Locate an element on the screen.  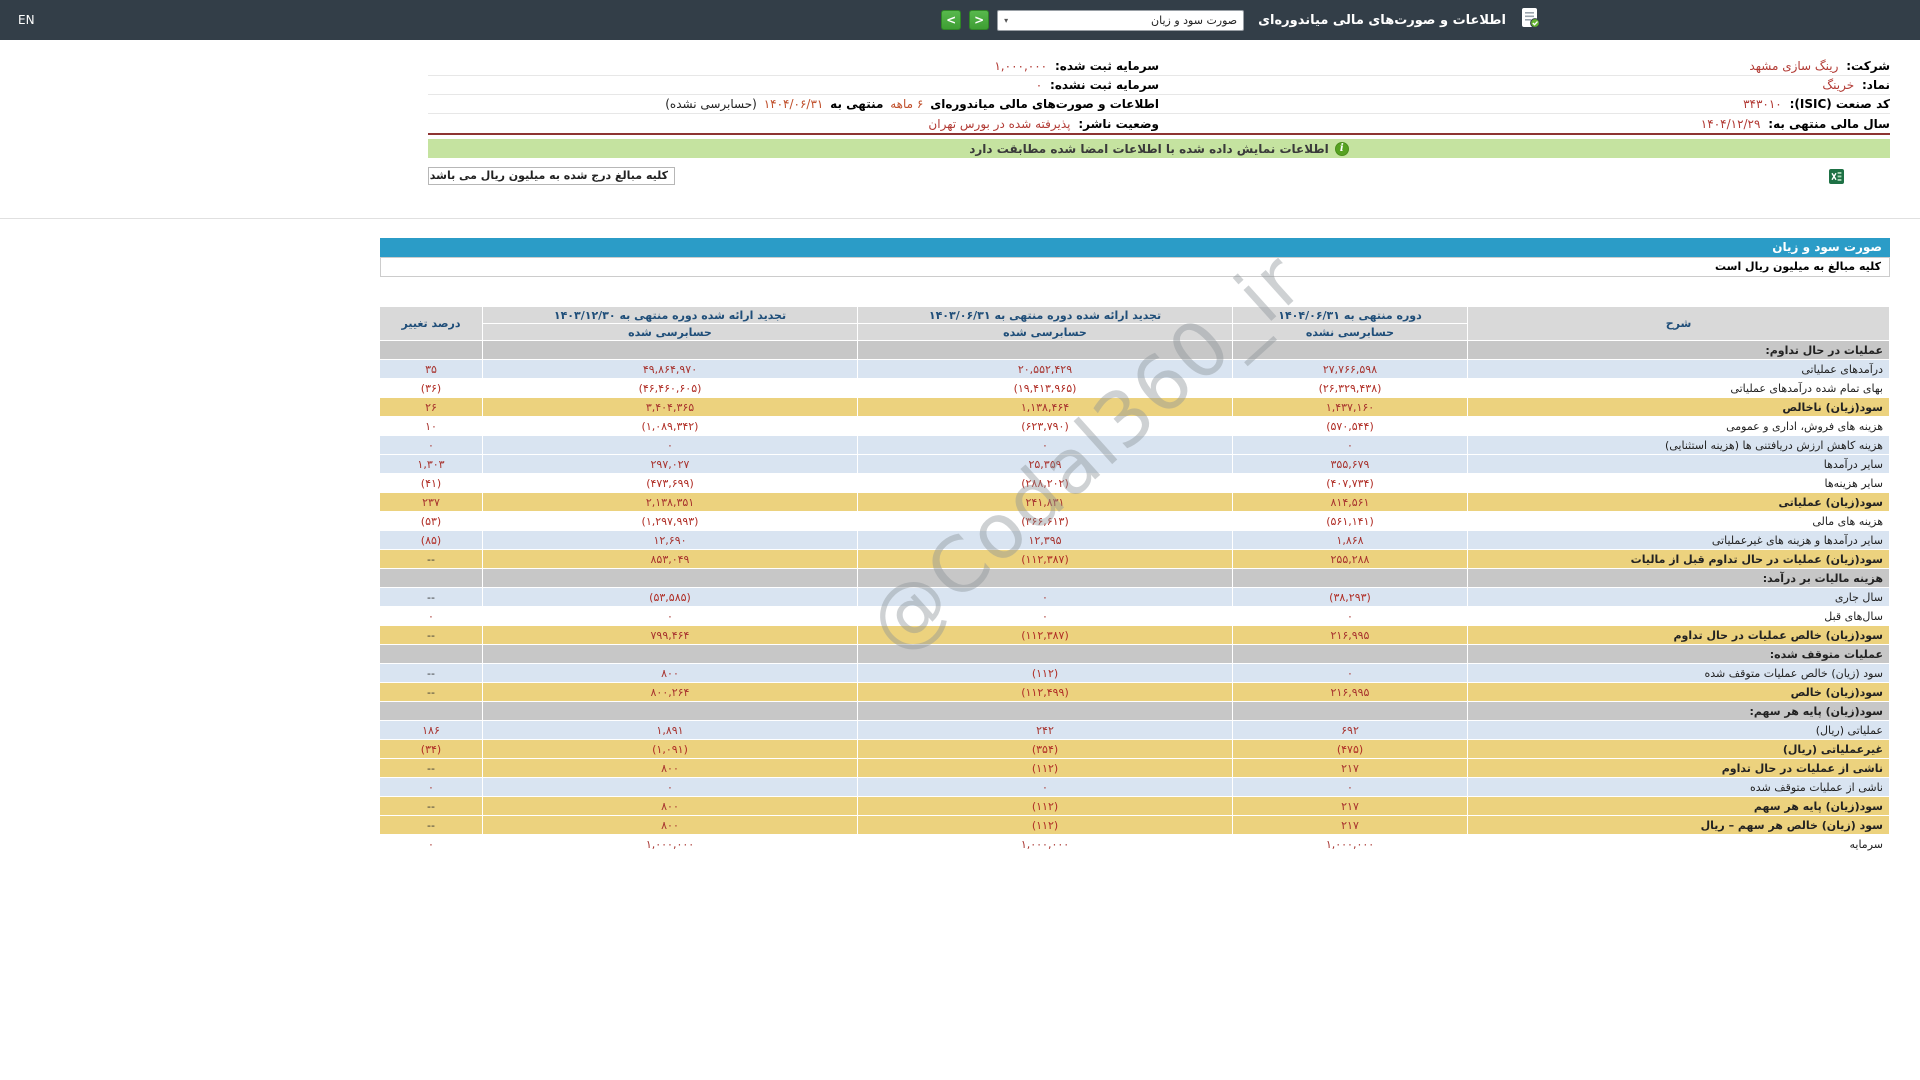
row-value: ۱,۸۹۱ is located at coordinates (670, 730).